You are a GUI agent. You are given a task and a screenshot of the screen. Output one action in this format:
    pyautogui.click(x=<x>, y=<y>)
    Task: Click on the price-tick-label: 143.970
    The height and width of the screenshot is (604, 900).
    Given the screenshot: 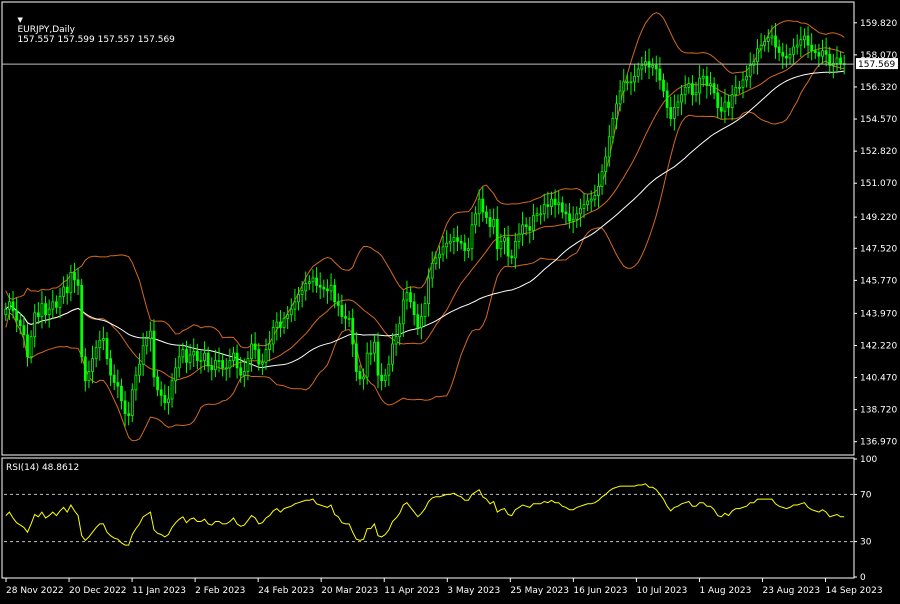 What is the action you would take?
    pyautogui.click(x=878, y=314)
    